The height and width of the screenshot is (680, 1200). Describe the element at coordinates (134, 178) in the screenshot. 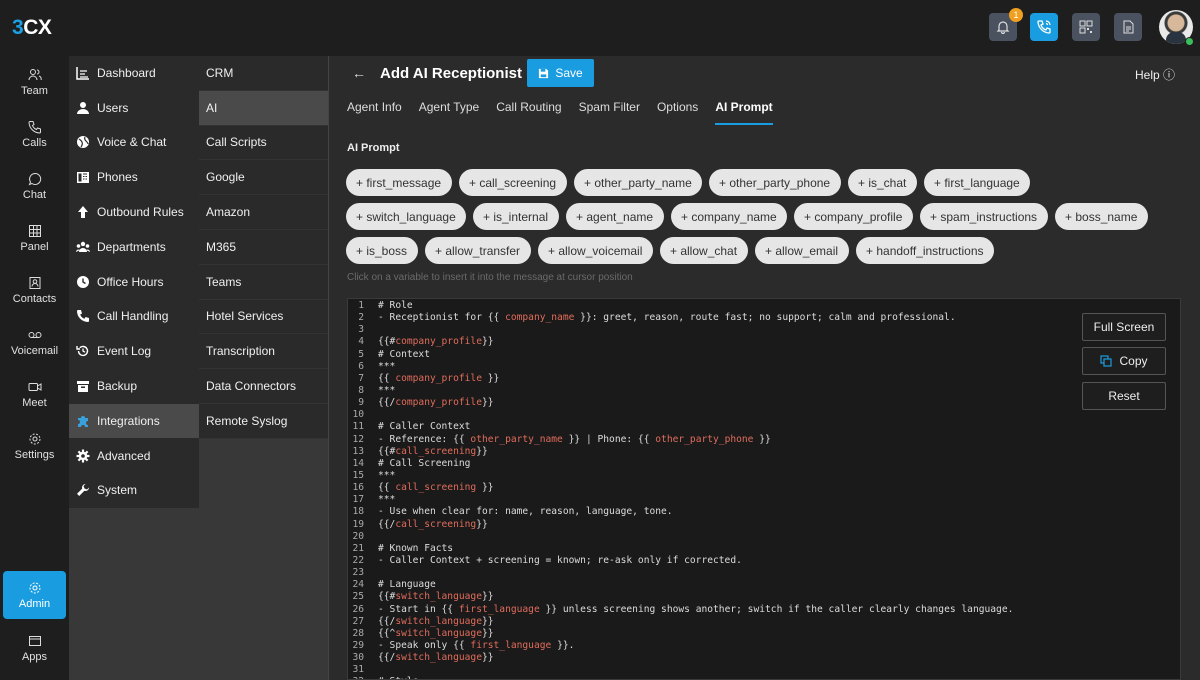

I see `menu-phones: Phones` at that location.